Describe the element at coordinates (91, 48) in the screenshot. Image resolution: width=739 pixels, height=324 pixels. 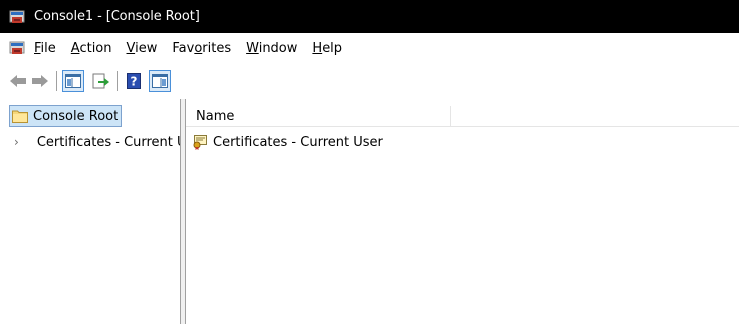
I see `menu-action: Action` at that location.